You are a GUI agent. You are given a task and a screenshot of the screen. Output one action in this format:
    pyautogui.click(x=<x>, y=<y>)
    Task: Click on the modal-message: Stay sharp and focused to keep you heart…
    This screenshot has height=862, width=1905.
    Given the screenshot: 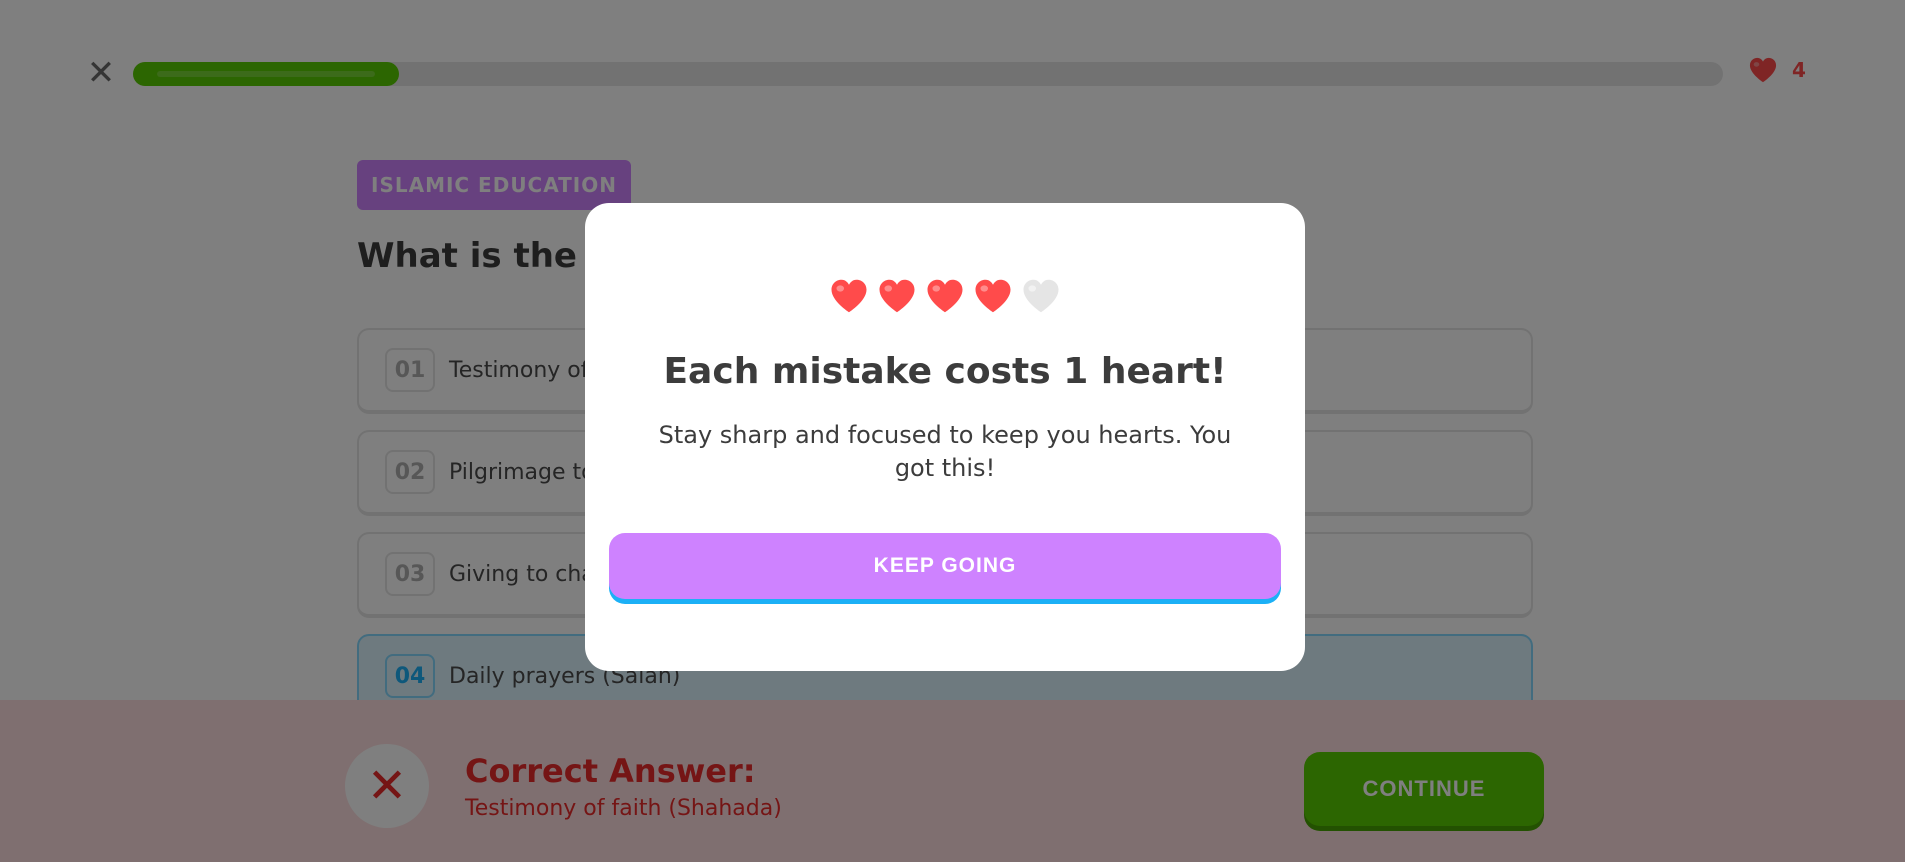 What is the action you would take?
    pyautogui.click(x=945, y=451)
    